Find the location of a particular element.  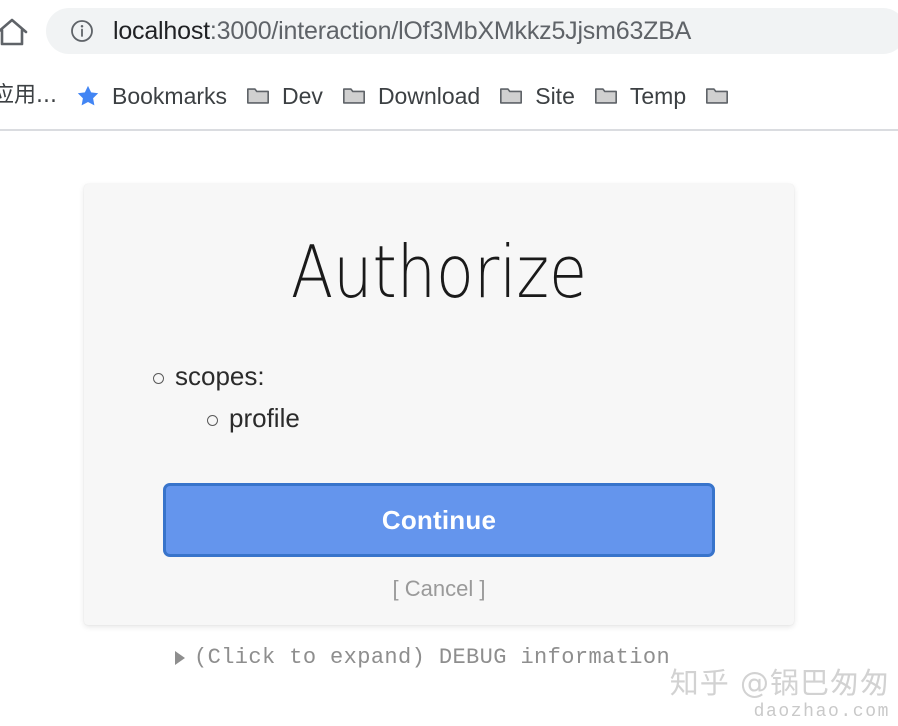

url-host: localhost is located at coordinates (161, 30).